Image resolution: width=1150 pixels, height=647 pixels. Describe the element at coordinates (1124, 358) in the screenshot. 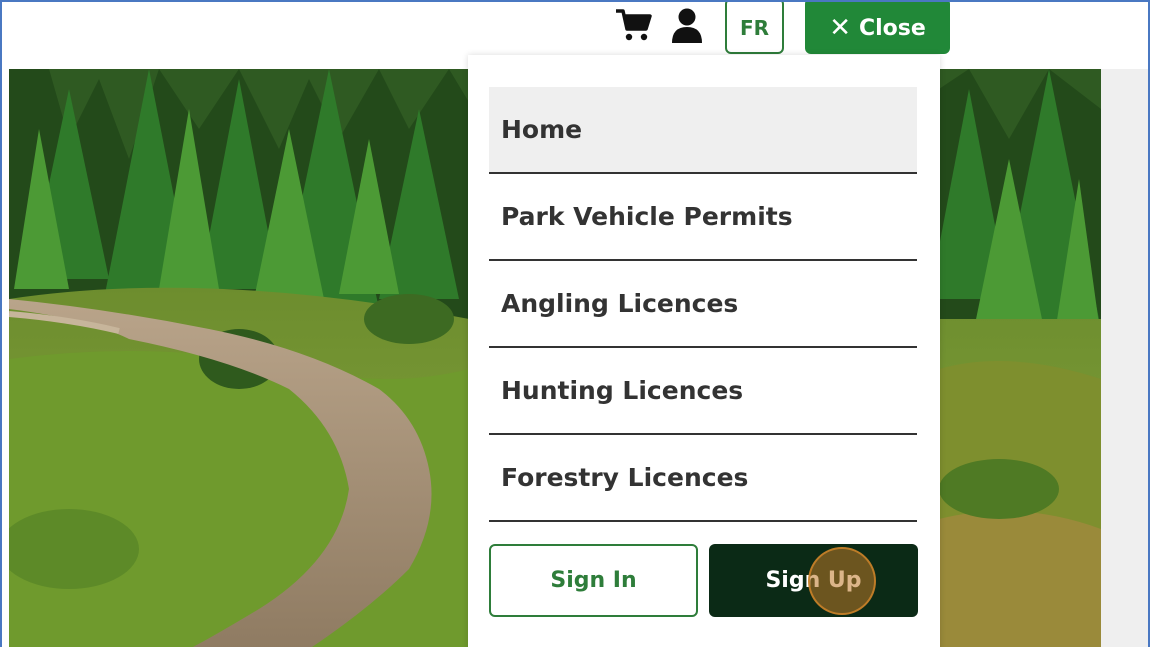

I see `page-gutter` at that location.